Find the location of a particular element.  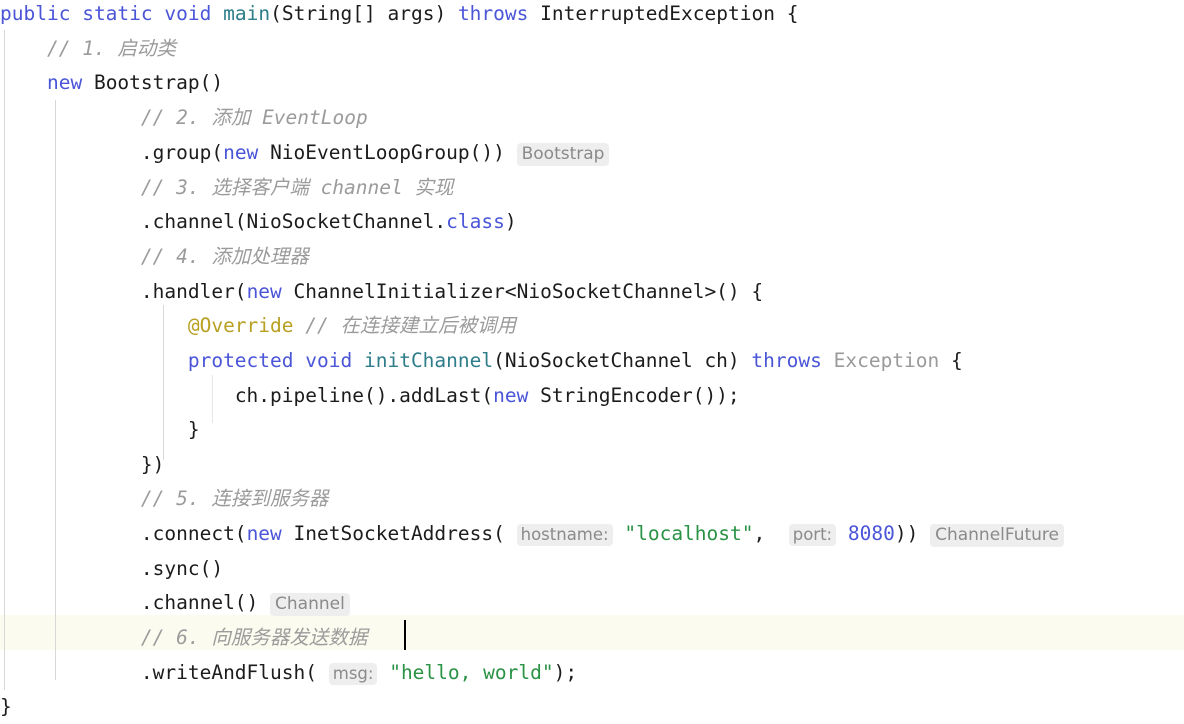

expr-bootstrap-ctor: Bootstrap() is located at coordinates (158, 82).